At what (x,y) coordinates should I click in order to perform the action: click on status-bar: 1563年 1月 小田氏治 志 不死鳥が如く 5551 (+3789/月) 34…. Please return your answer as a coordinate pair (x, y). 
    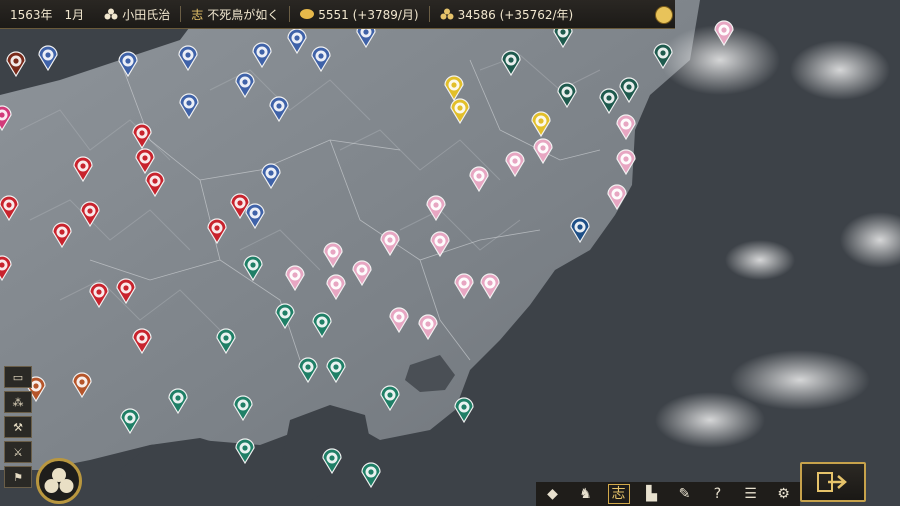
    Looking at the image, I should click on (337, 14).